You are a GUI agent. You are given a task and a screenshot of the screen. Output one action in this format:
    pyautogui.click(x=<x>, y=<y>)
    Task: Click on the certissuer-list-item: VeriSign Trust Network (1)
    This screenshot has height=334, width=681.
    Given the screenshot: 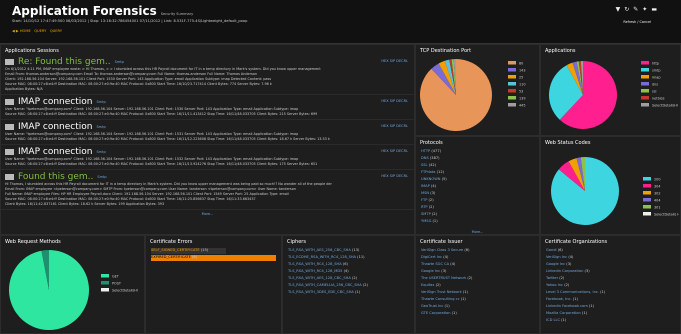 What is the action you would take?
    pyautogui.click(x=477, y=293)
    